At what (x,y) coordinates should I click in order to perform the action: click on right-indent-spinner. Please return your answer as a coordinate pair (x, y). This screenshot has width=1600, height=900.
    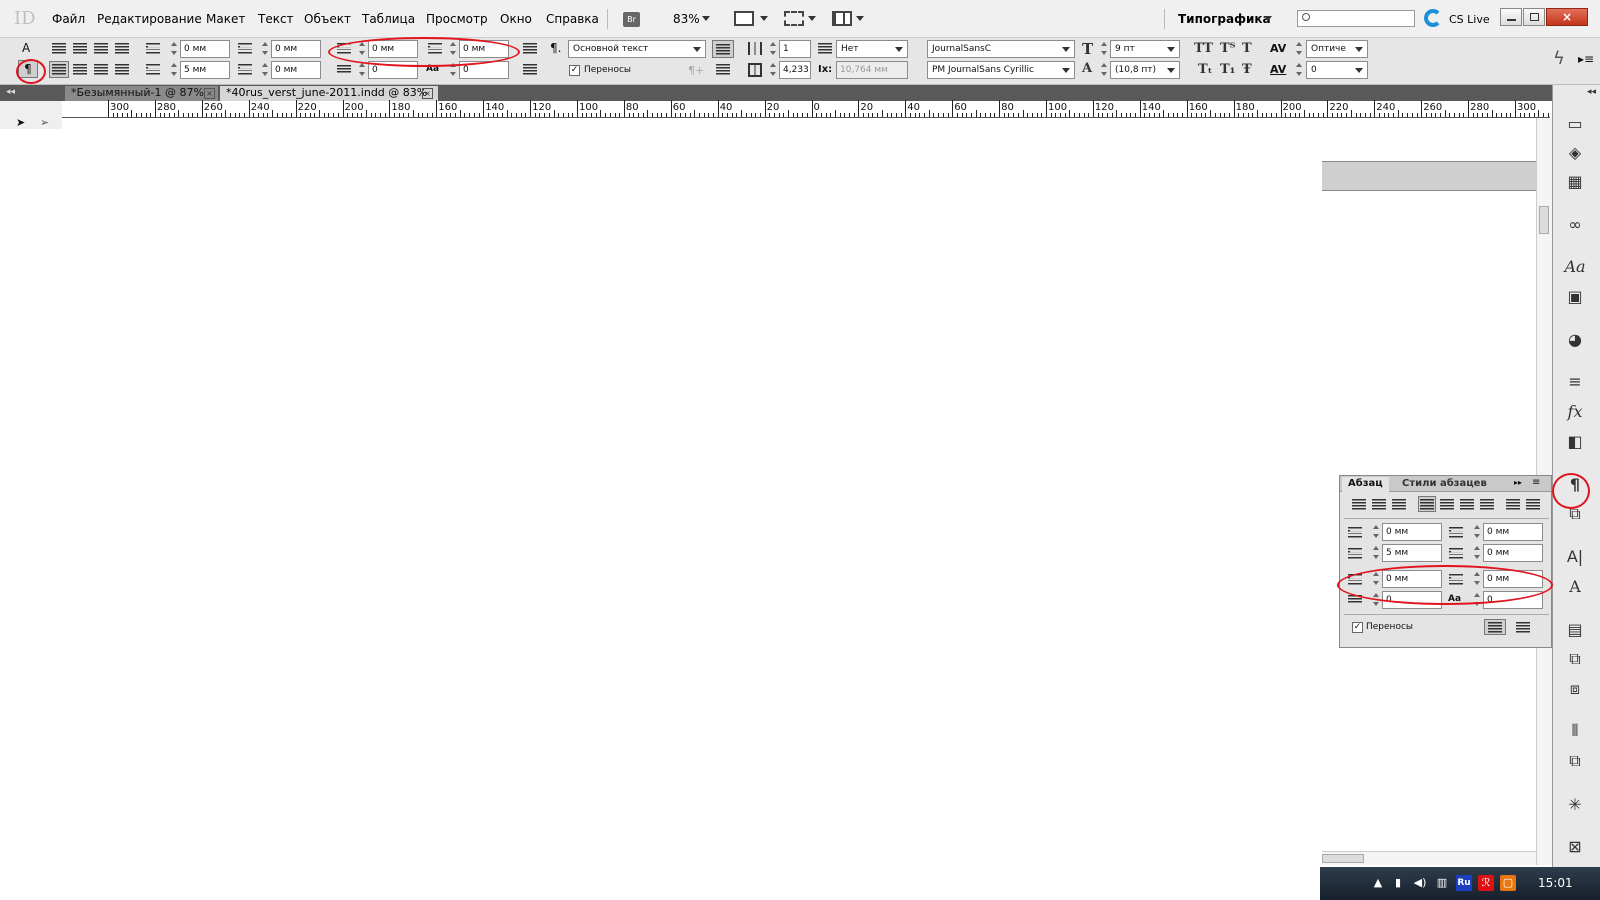
    Looking at the image, I should click on (1477, 532).